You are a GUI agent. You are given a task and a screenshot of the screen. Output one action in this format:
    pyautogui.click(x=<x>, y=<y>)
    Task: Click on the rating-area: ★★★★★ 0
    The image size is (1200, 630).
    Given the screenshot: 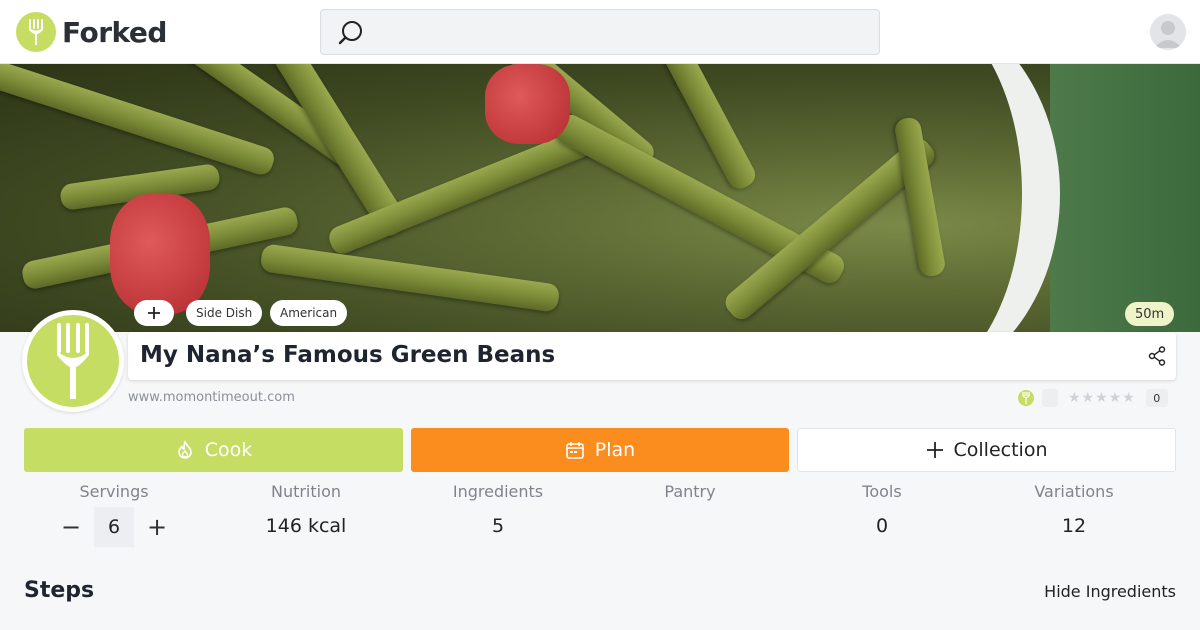 What is the action you would take?
    pyautogui.click(x=1093, y=398)
    